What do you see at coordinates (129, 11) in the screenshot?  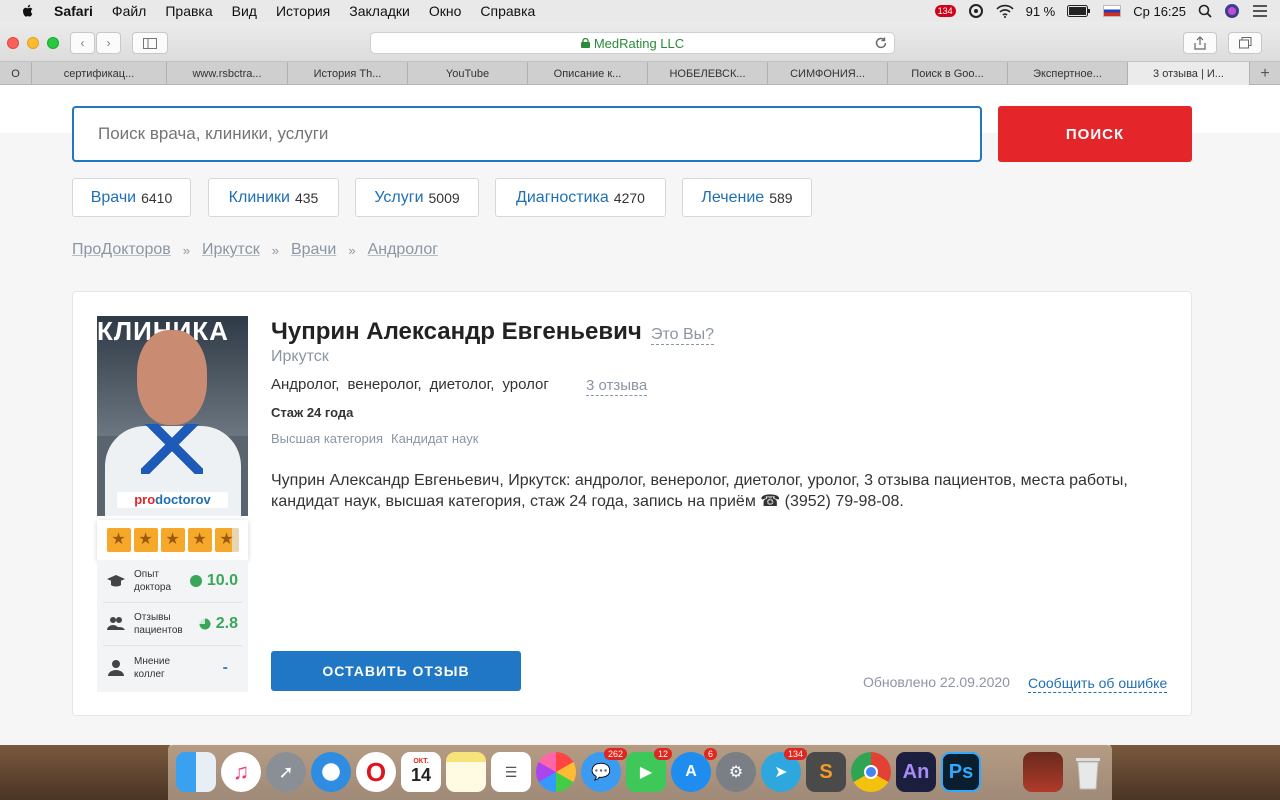 I see `menu-file: Файл` at bounding box center [129, 11].